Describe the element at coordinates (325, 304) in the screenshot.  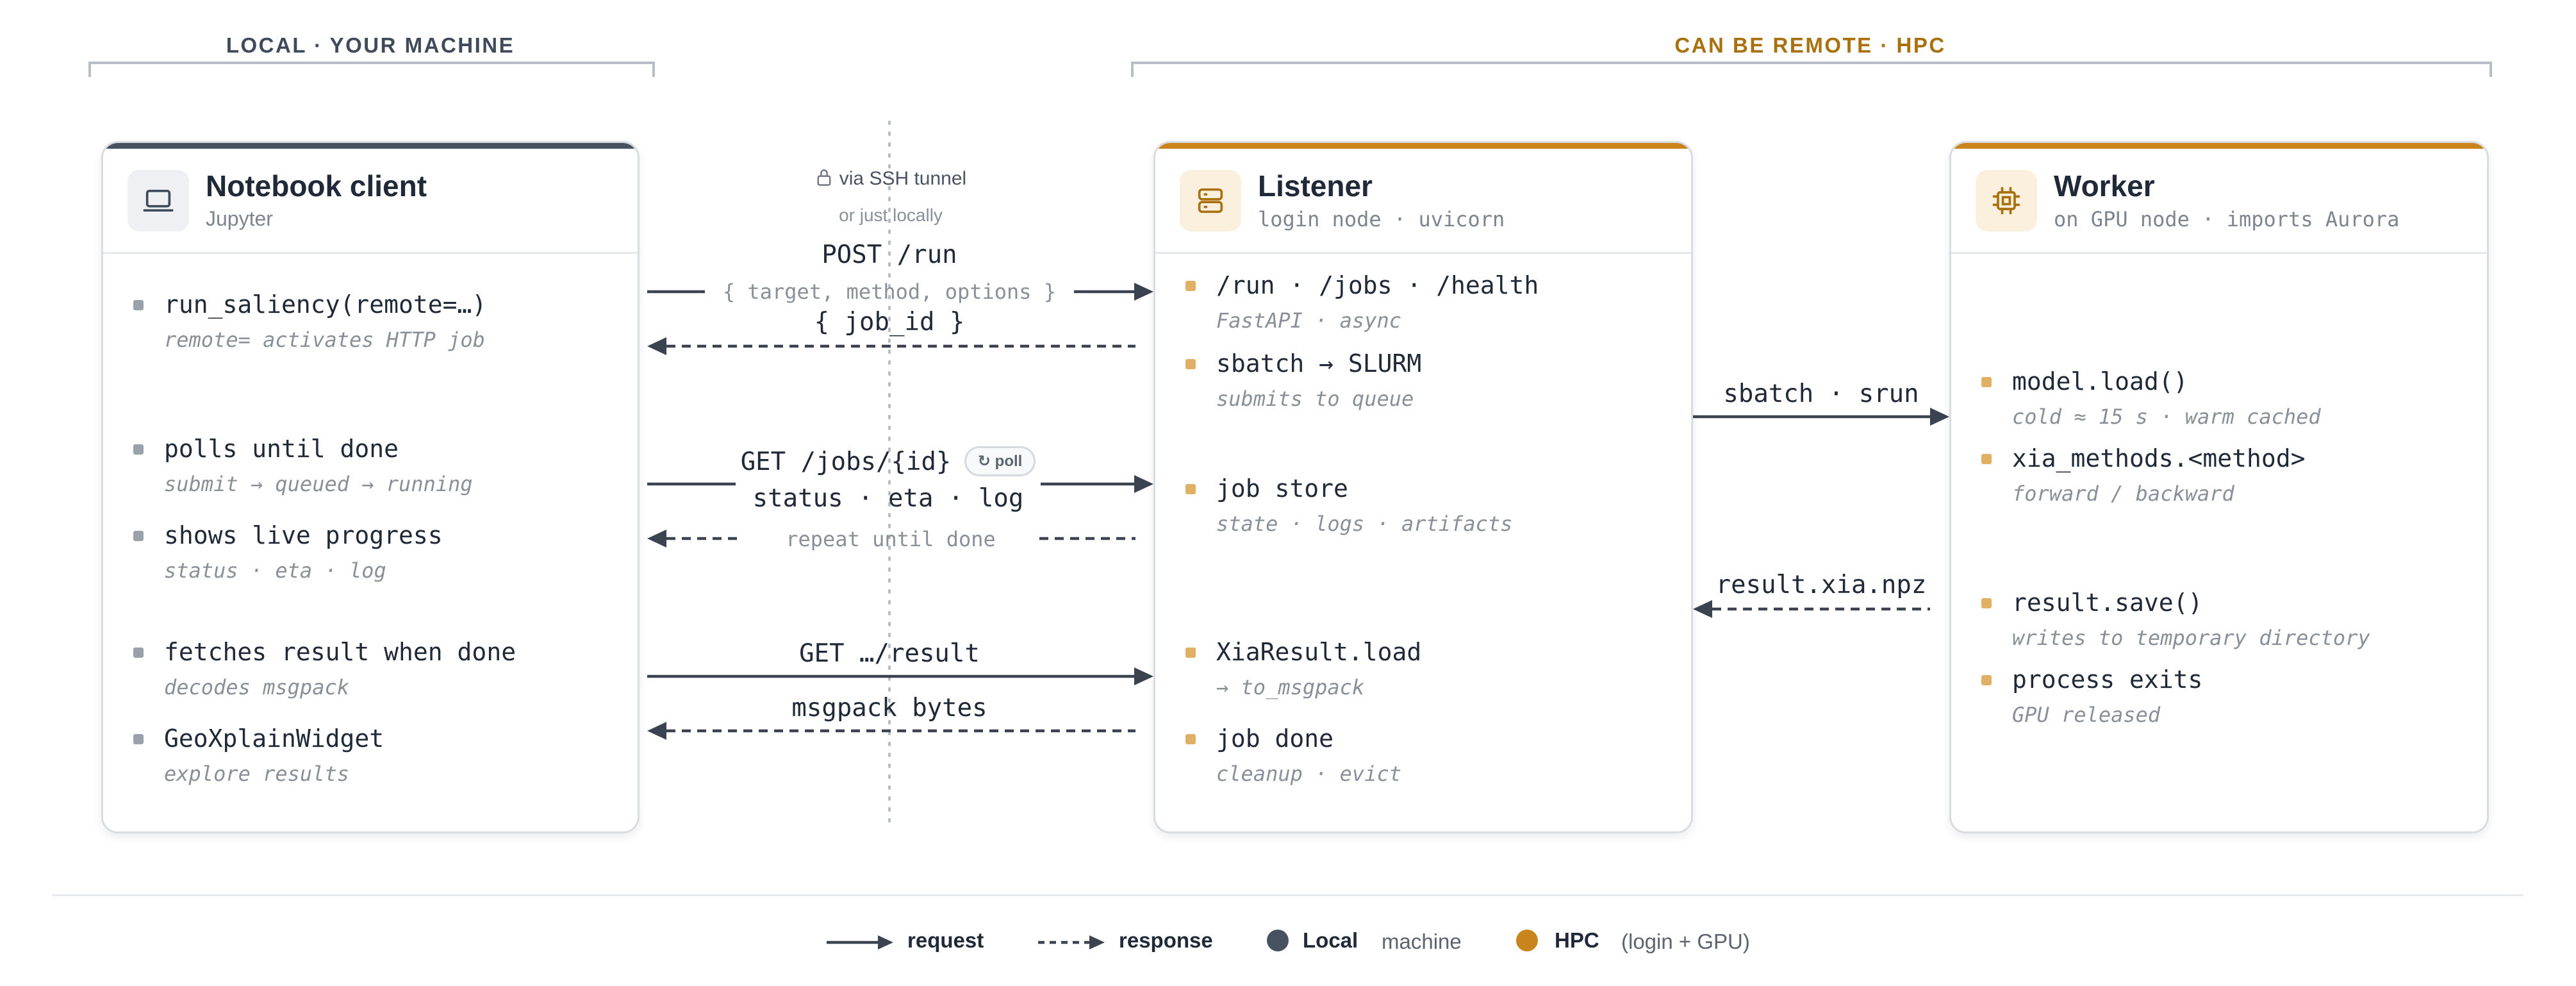
I see `item-label: run_saliency(remote=…)` at that location.